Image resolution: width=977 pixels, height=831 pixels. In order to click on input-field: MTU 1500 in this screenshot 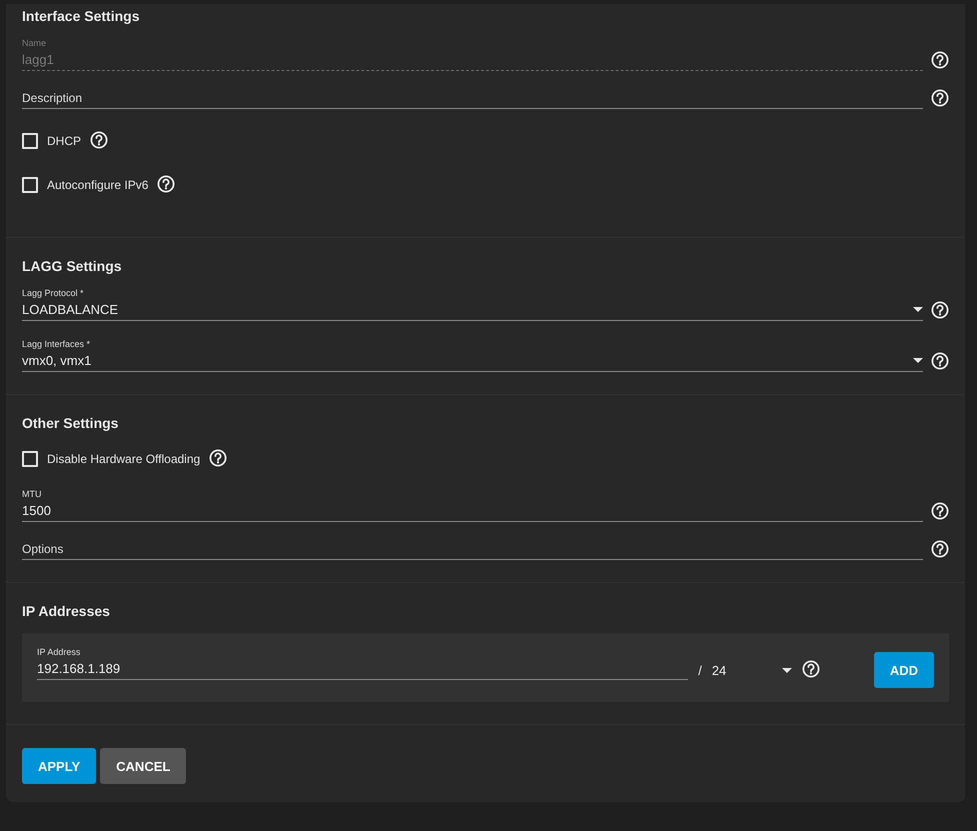, I will do `click(472, 505)`.